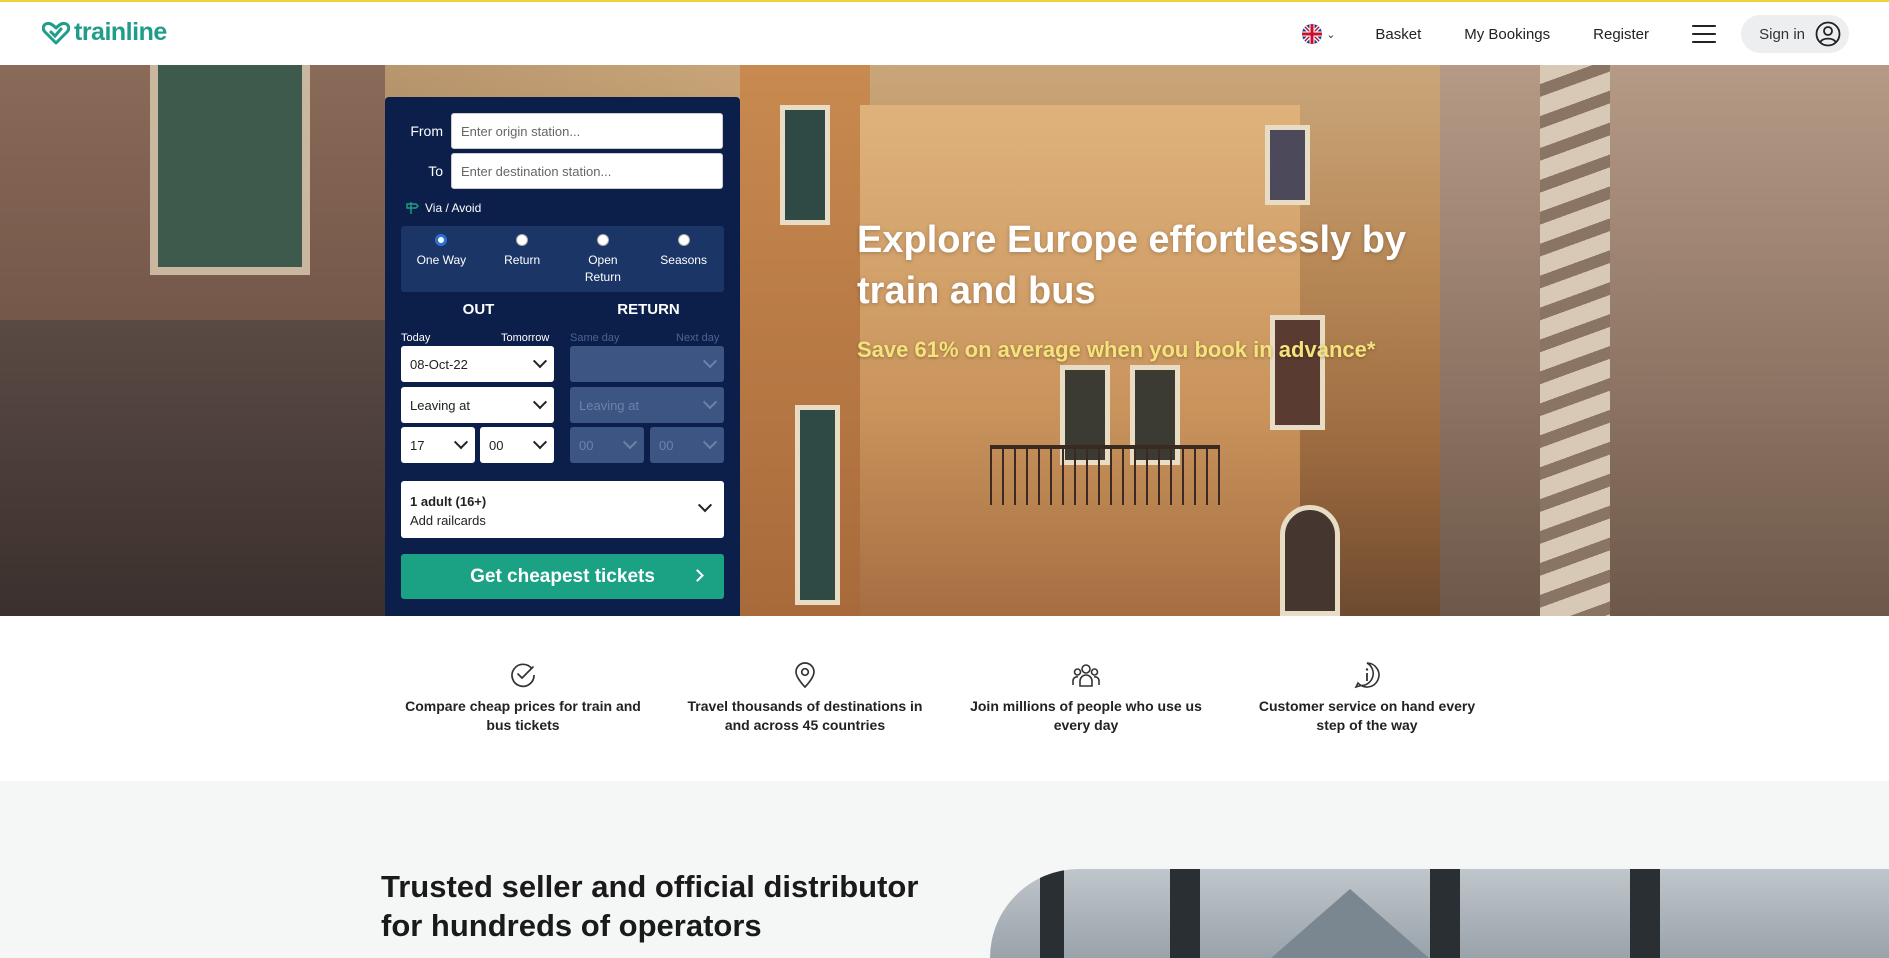 This screenshot has width=1889, height=958. I want to click on today-link: Today, so click(415, 338).